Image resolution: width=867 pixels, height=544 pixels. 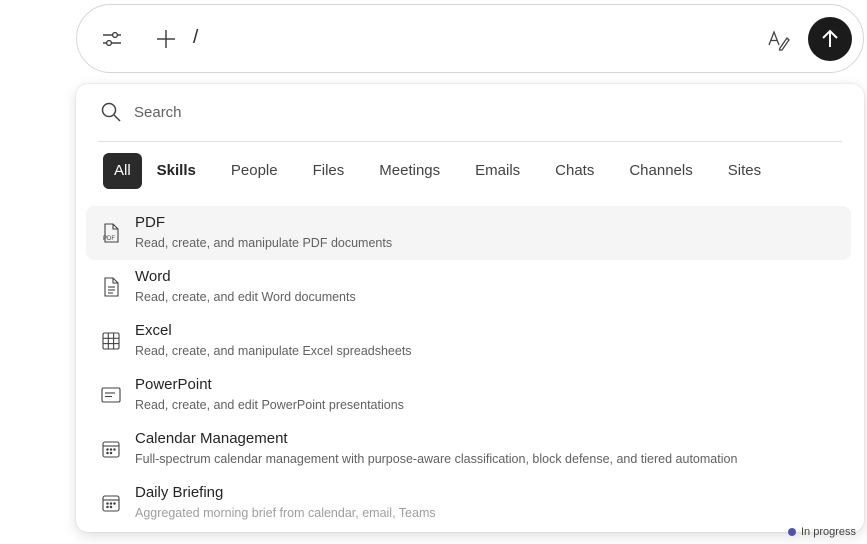 I want to click on tab-meetings: Meetings, so click(x=409, y=171).